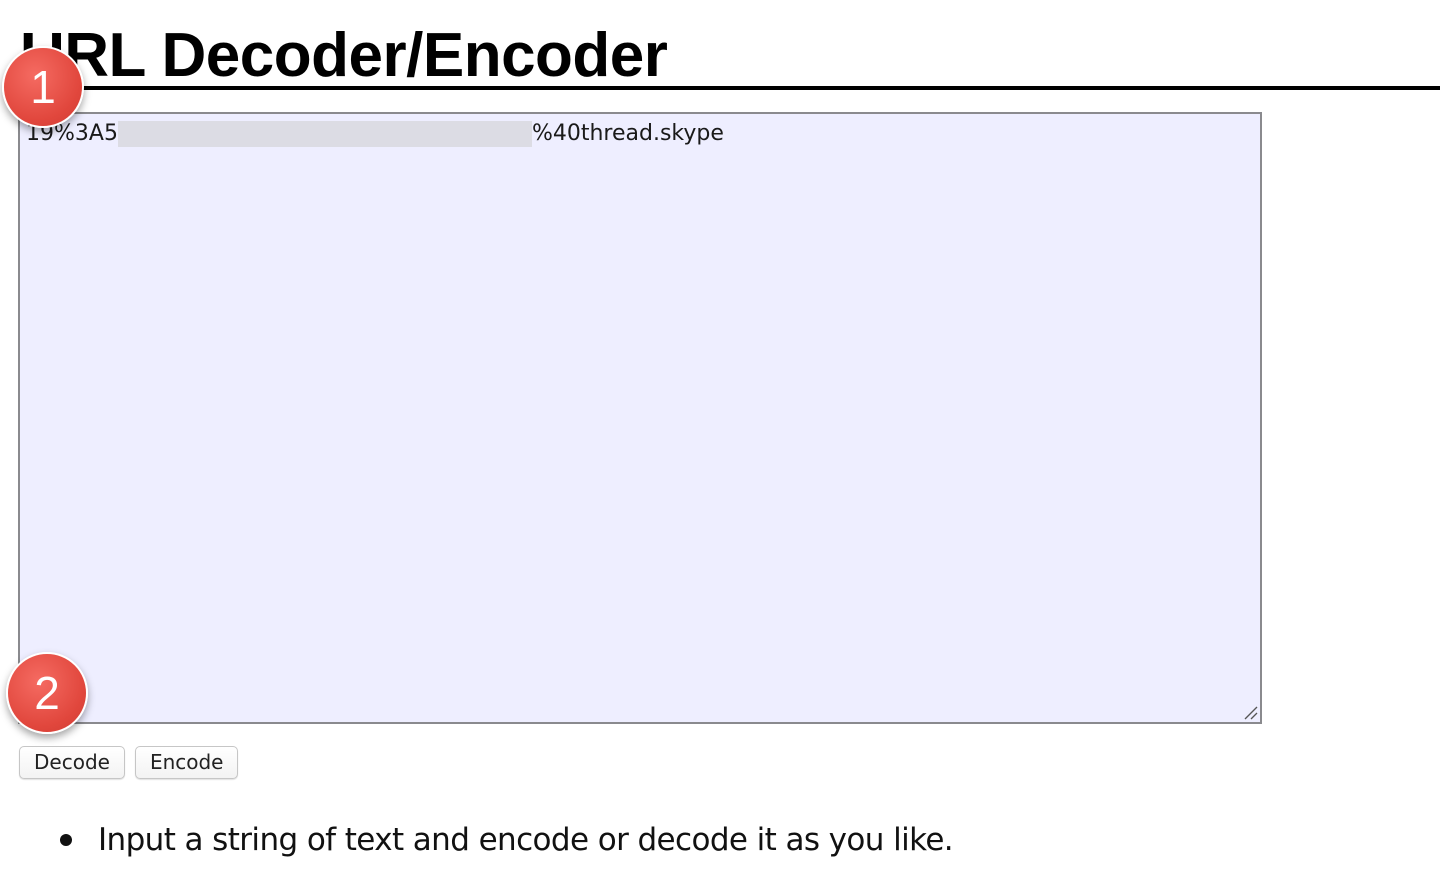 This screenshot has width=1440, height=870. I want to click on textarea-value-end: %40thread.skype, so click(627, 133).